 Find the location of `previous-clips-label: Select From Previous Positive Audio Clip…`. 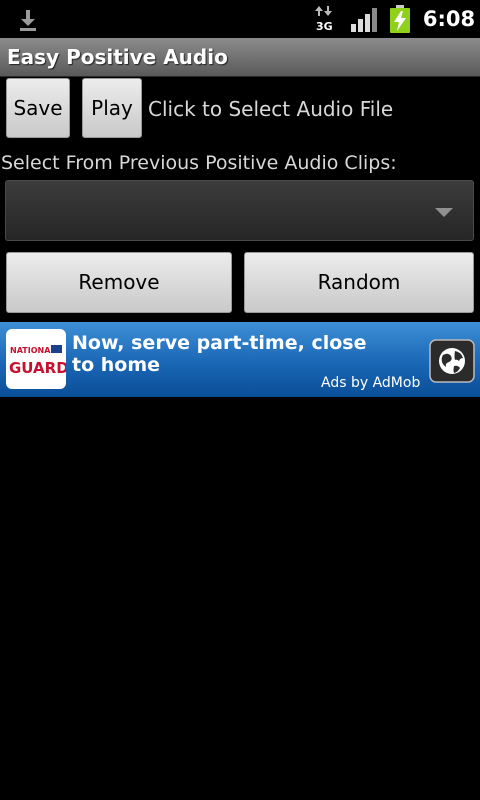

previous-clips-label: Select From Previous Positive Audio Clip… is located at coordinates (199, 163).